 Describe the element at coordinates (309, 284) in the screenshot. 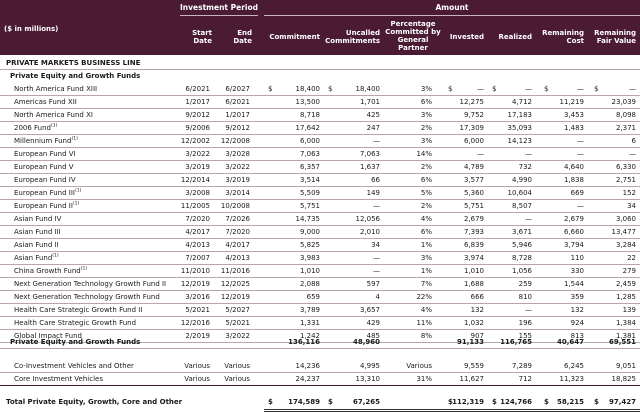

I see `cell-commitment: 2,088` at that location.